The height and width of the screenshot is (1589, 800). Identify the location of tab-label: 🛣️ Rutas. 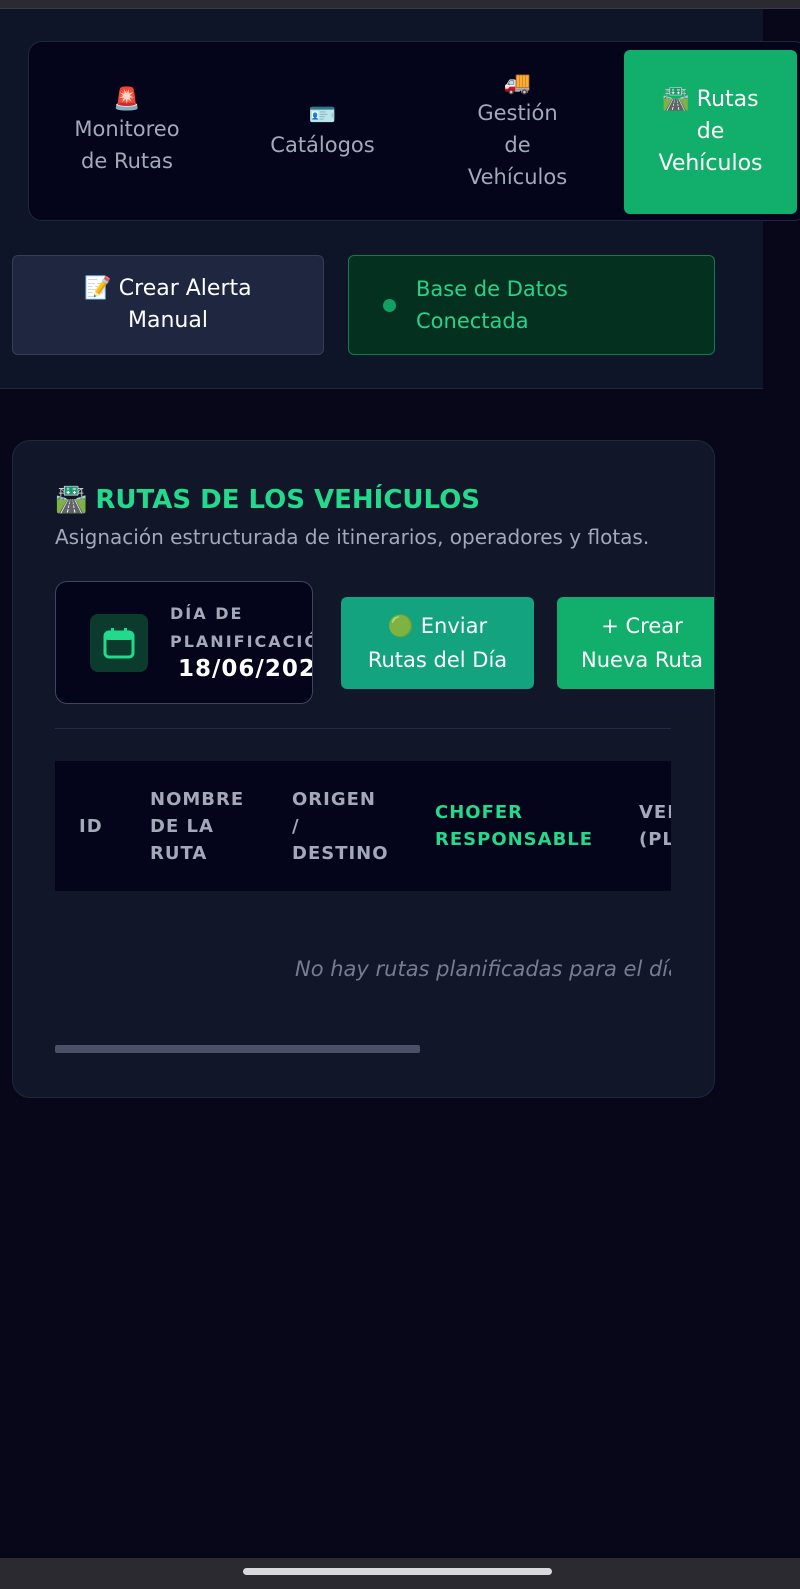
(710, 100).